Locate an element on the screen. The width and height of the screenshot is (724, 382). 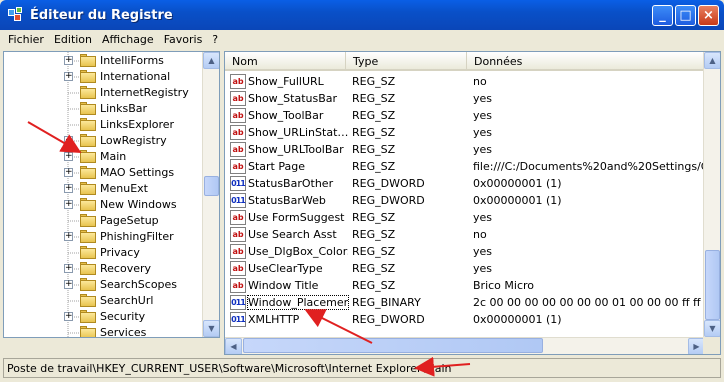
tree-item: LinksBar is located at coordinates (104, 109).